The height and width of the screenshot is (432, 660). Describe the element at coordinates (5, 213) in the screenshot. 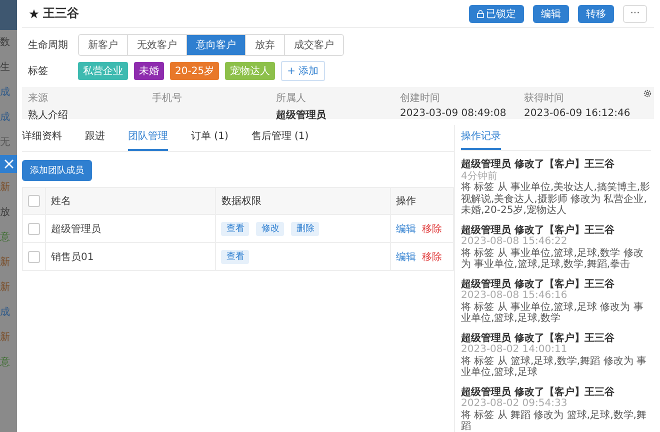

I see `list-label: 放` at that location.